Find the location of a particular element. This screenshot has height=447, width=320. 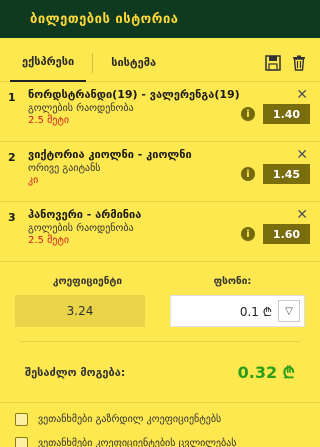

tab-divider is located at coordinates (93, 62).